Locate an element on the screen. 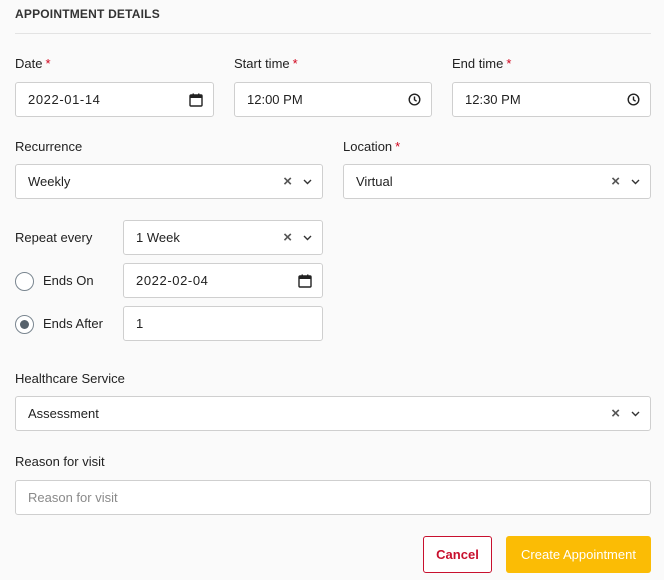 The image size is (664, 580). healthcare-service-select: Assessment × is located at coordinates (333, 413).